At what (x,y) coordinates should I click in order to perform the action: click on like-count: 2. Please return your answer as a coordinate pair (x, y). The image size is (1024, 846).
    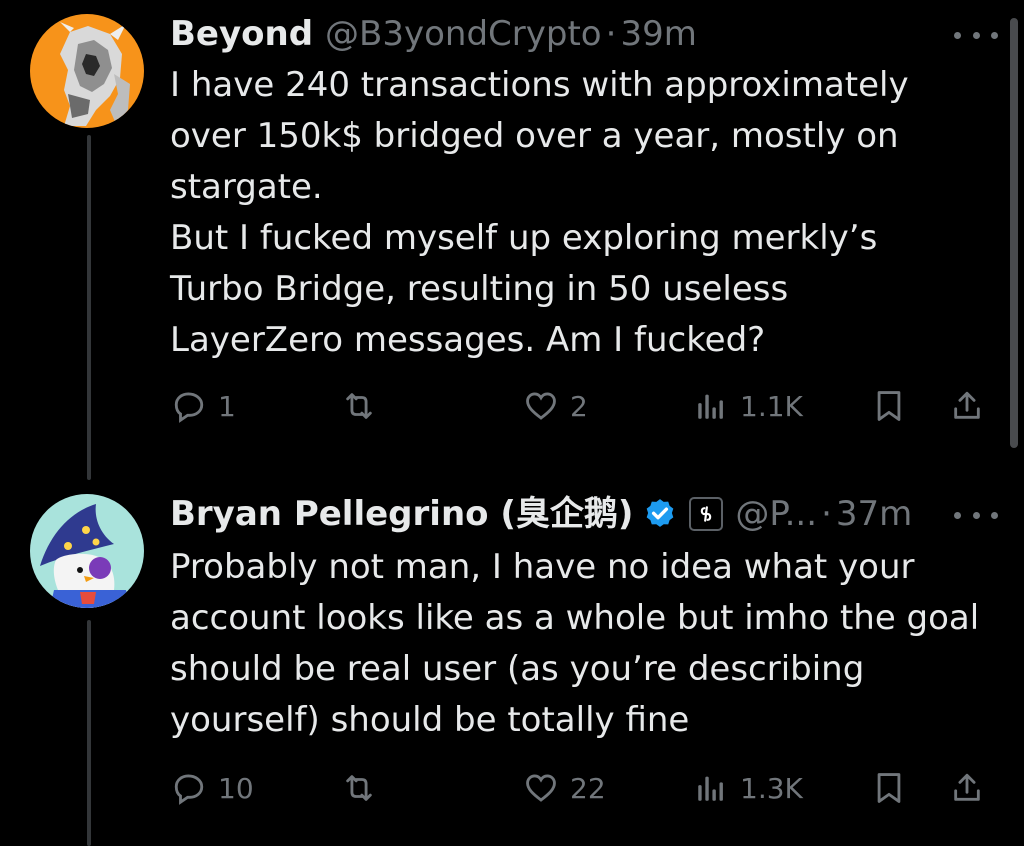
    Looking at the image, I should click on (579, 406).